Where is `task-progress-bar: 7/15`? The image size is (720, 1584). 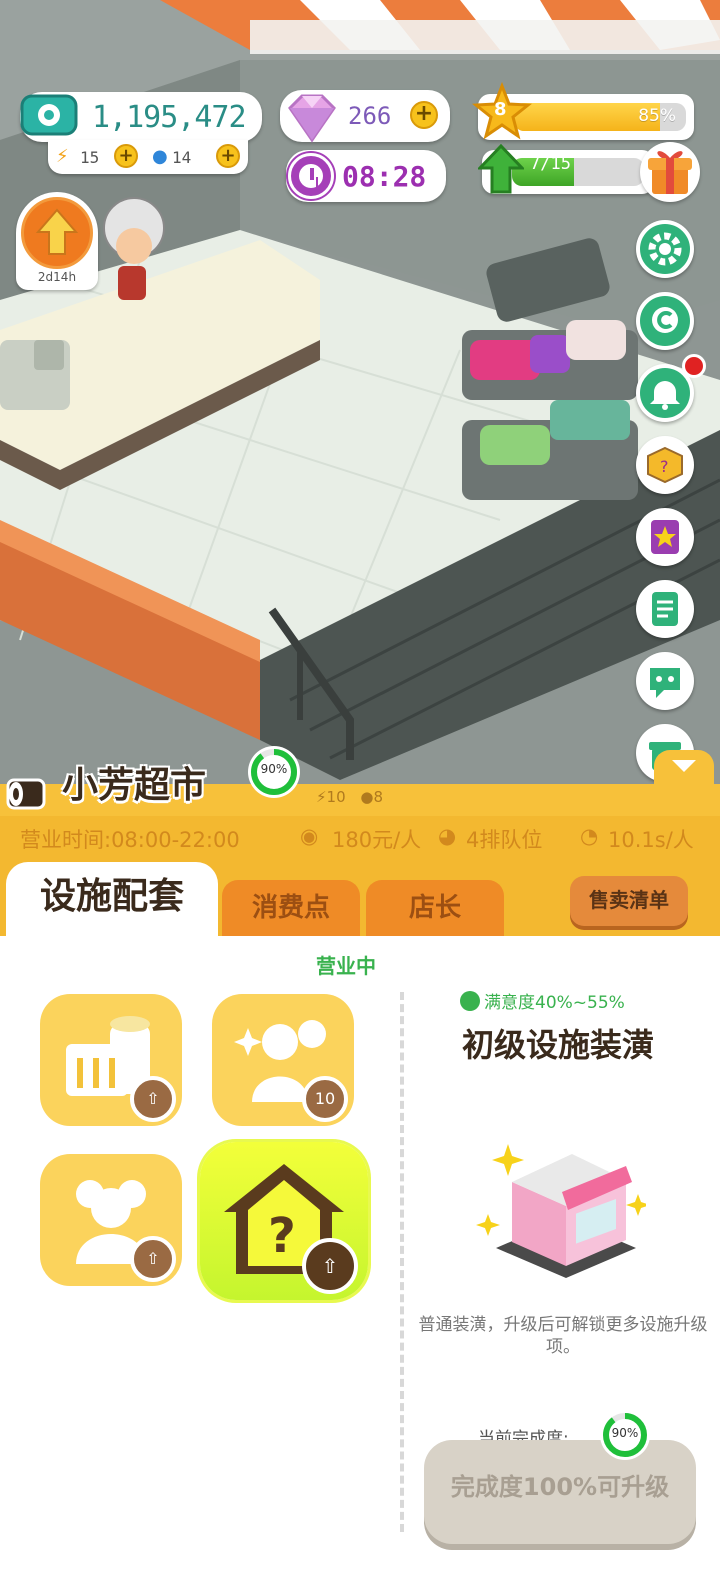 task-progress-bar: 7/15 is located at coordinates (566, 169).